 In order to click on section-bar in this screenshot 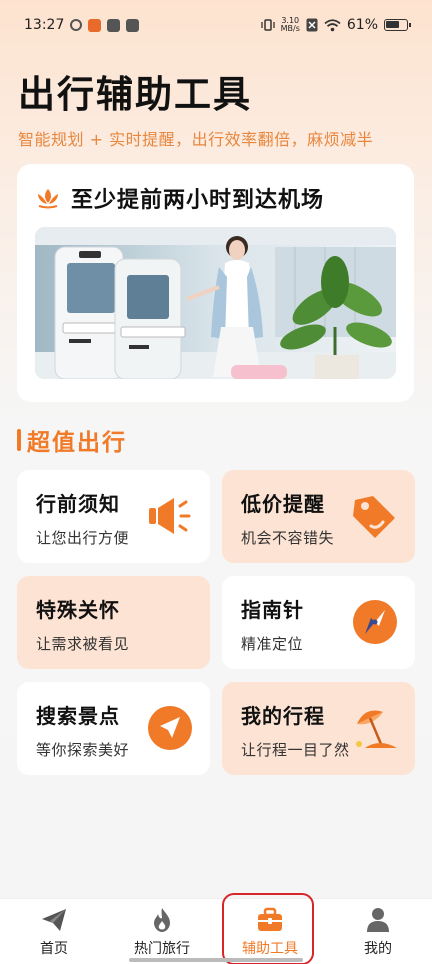, I will do `click(19, 440)`.